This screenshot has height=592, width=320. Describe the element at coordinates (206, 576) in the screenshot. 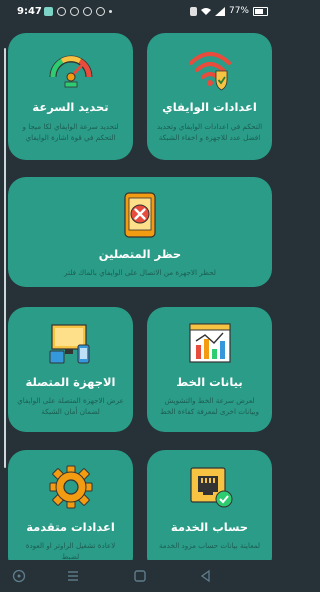

I see `back-button` at that location.